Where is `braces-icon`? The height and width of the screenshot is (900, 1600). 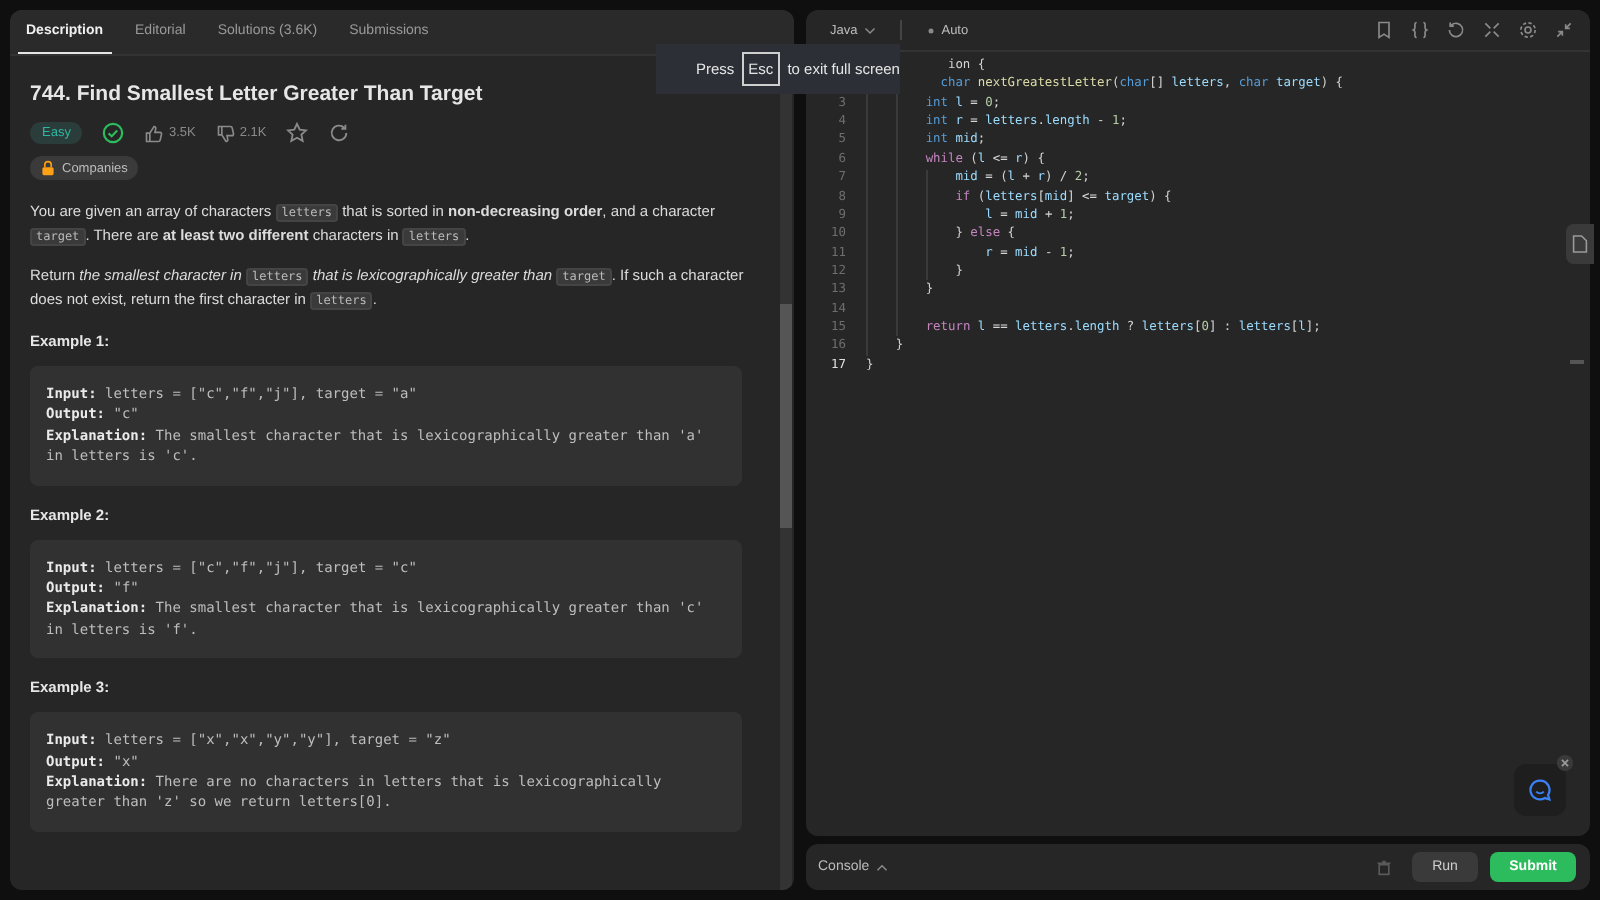
braces-icon is located at coordinates (1420, 30).